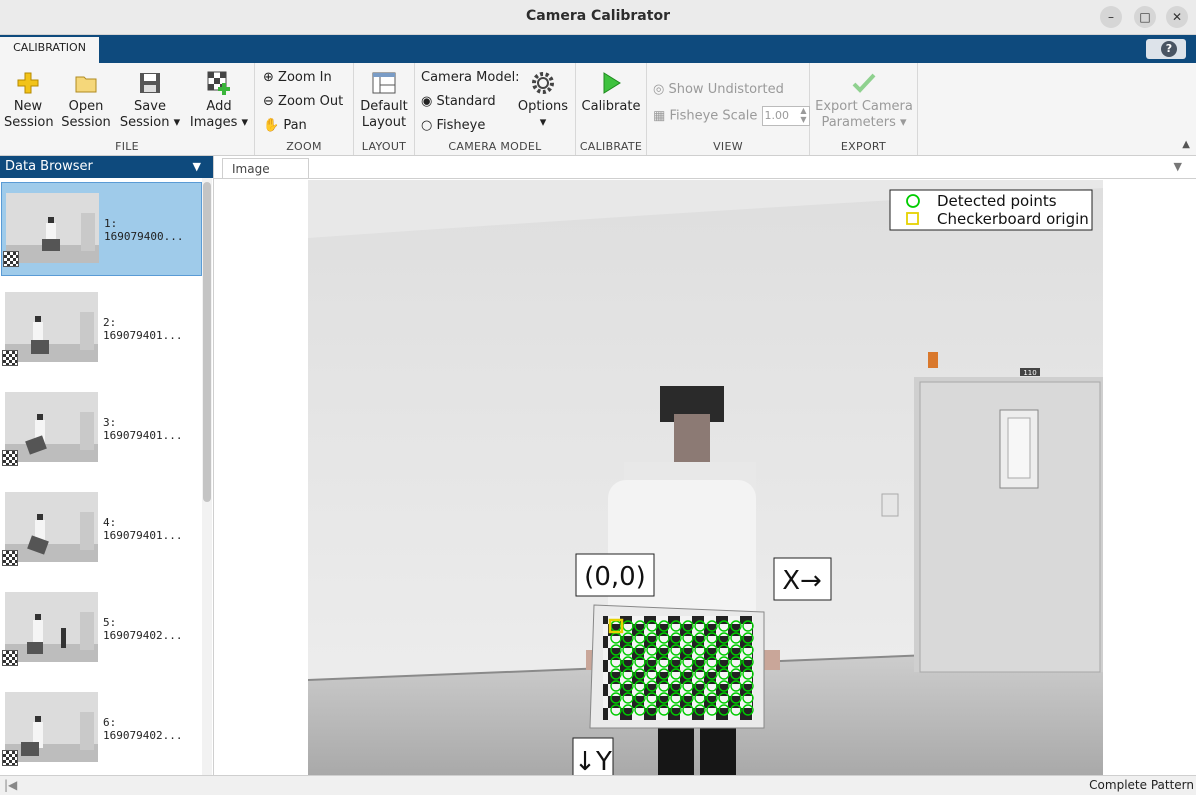  Describe the element at coordinates (933, 360) in the screenshot. I see `alarm-box` at that location.